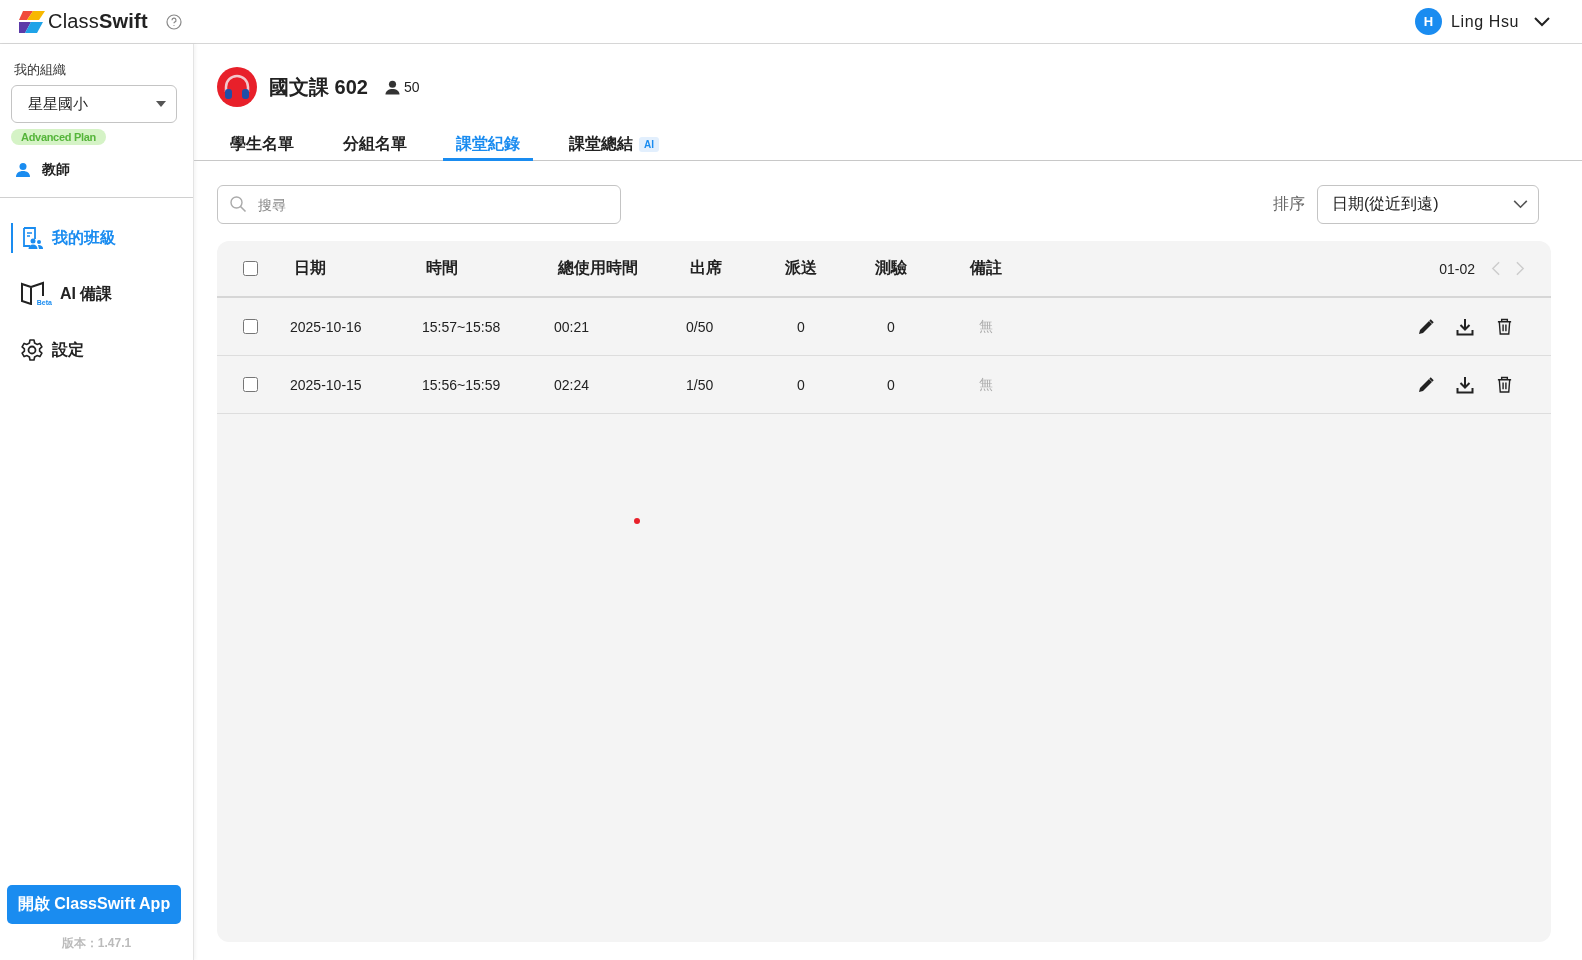 The image size is (1582, 960). What do you see at coordinates (891, 268) in the screenshot?
I see `column-header: 測驗` at bounding box center [891, 268].